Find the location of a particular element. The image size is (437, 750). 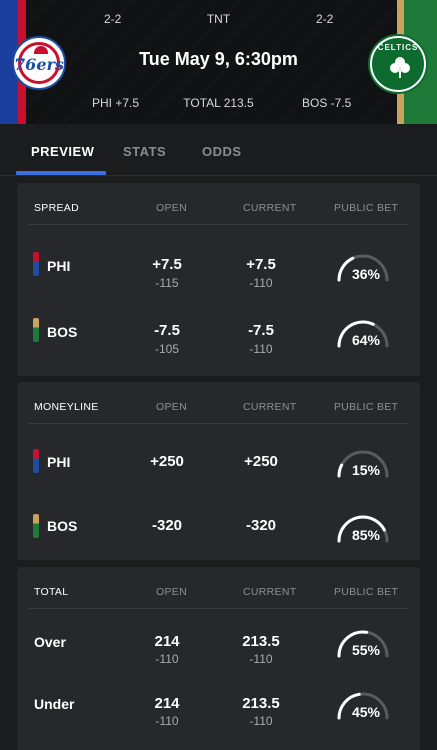

public-bet-percent: 36% is located at coordinates (366, 274).